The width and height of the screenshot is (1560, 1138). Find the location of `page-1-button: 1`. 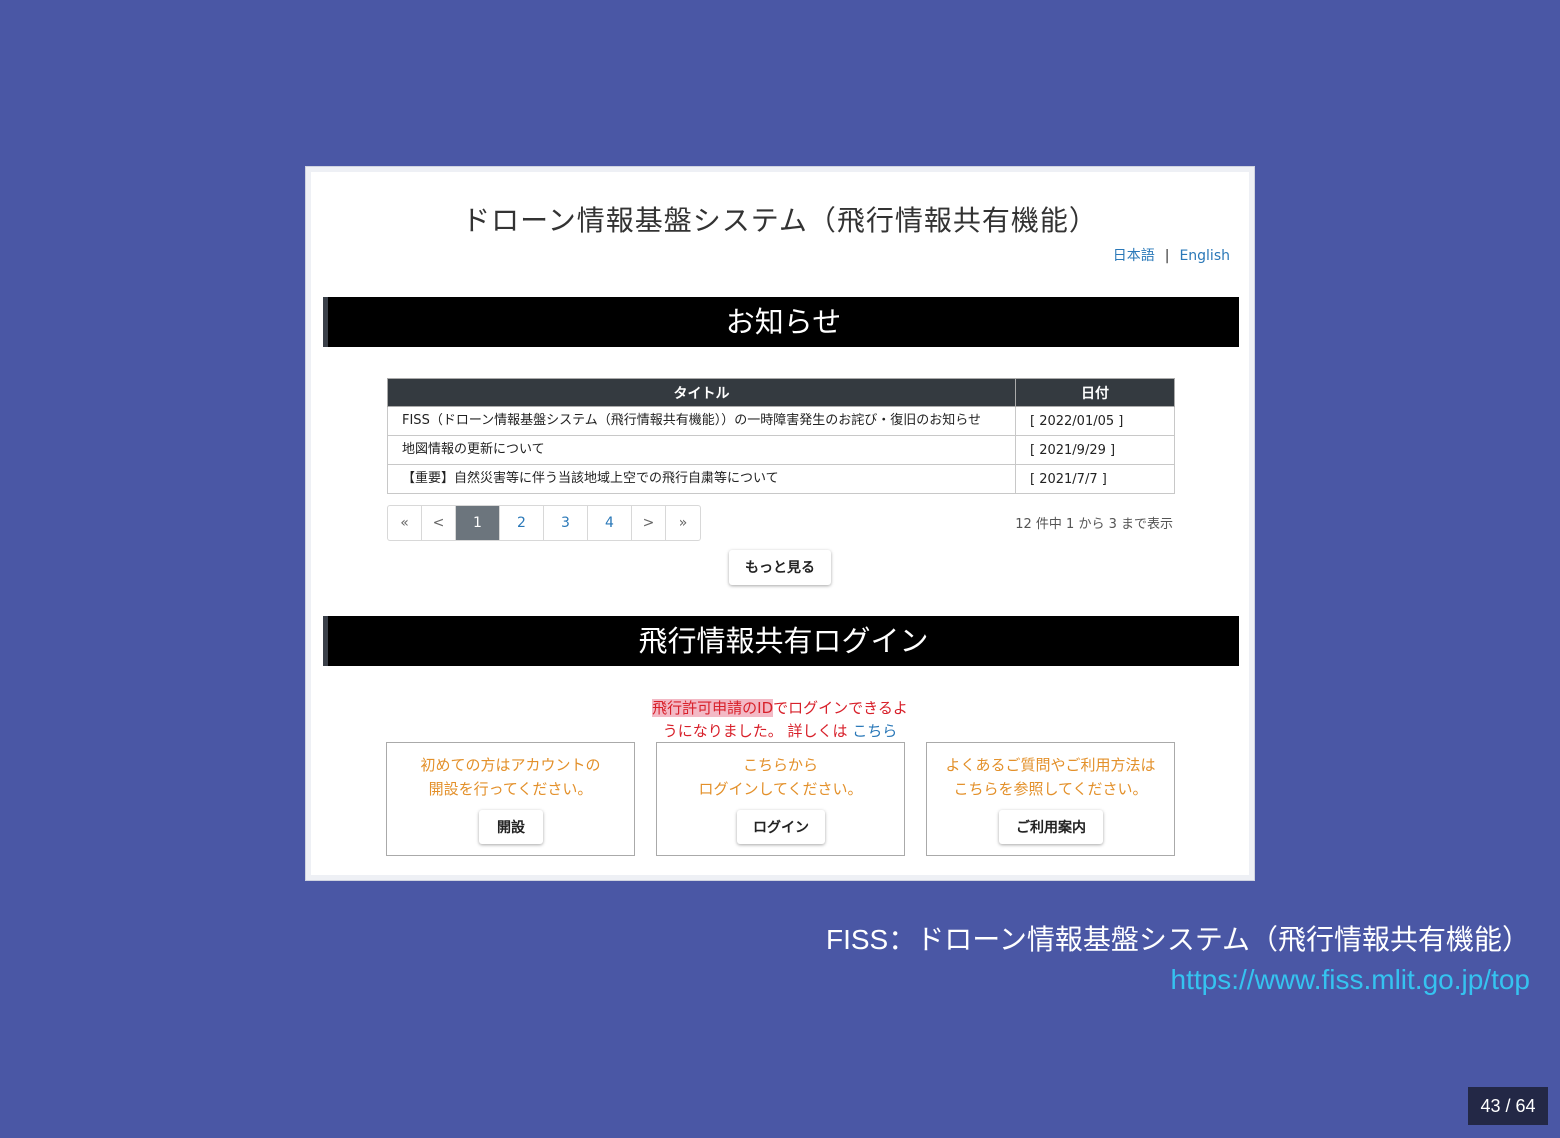

page-1-button: 1 is located at coordinates (478, 523).